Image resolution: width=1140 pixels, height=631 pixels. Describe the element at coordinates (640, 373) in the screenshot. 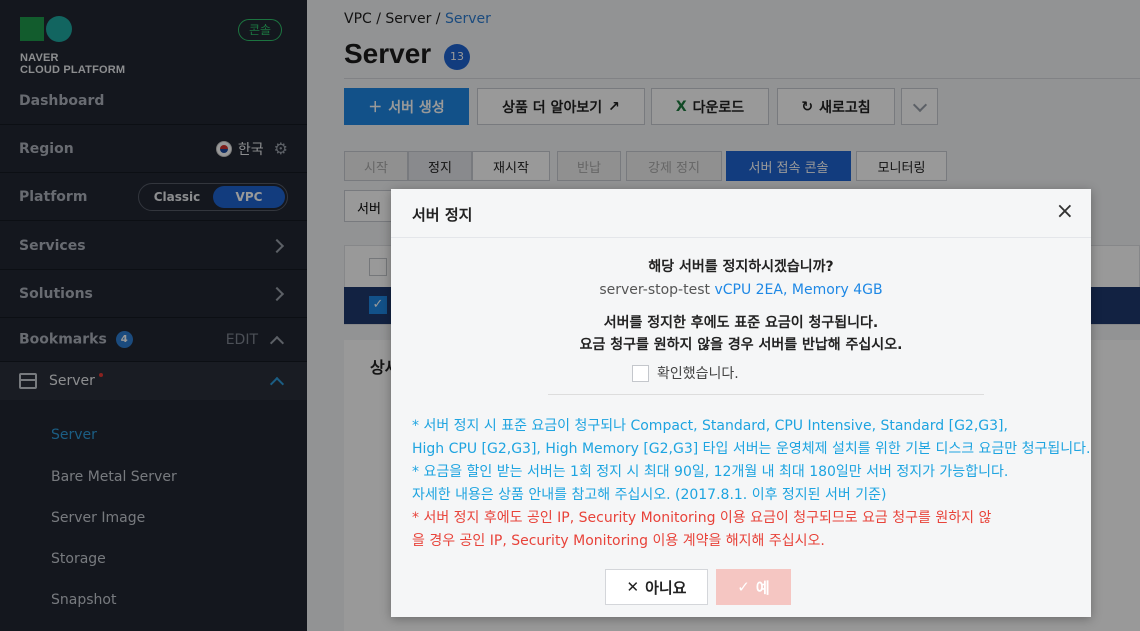

I see `confirm-checkbox` at that location.